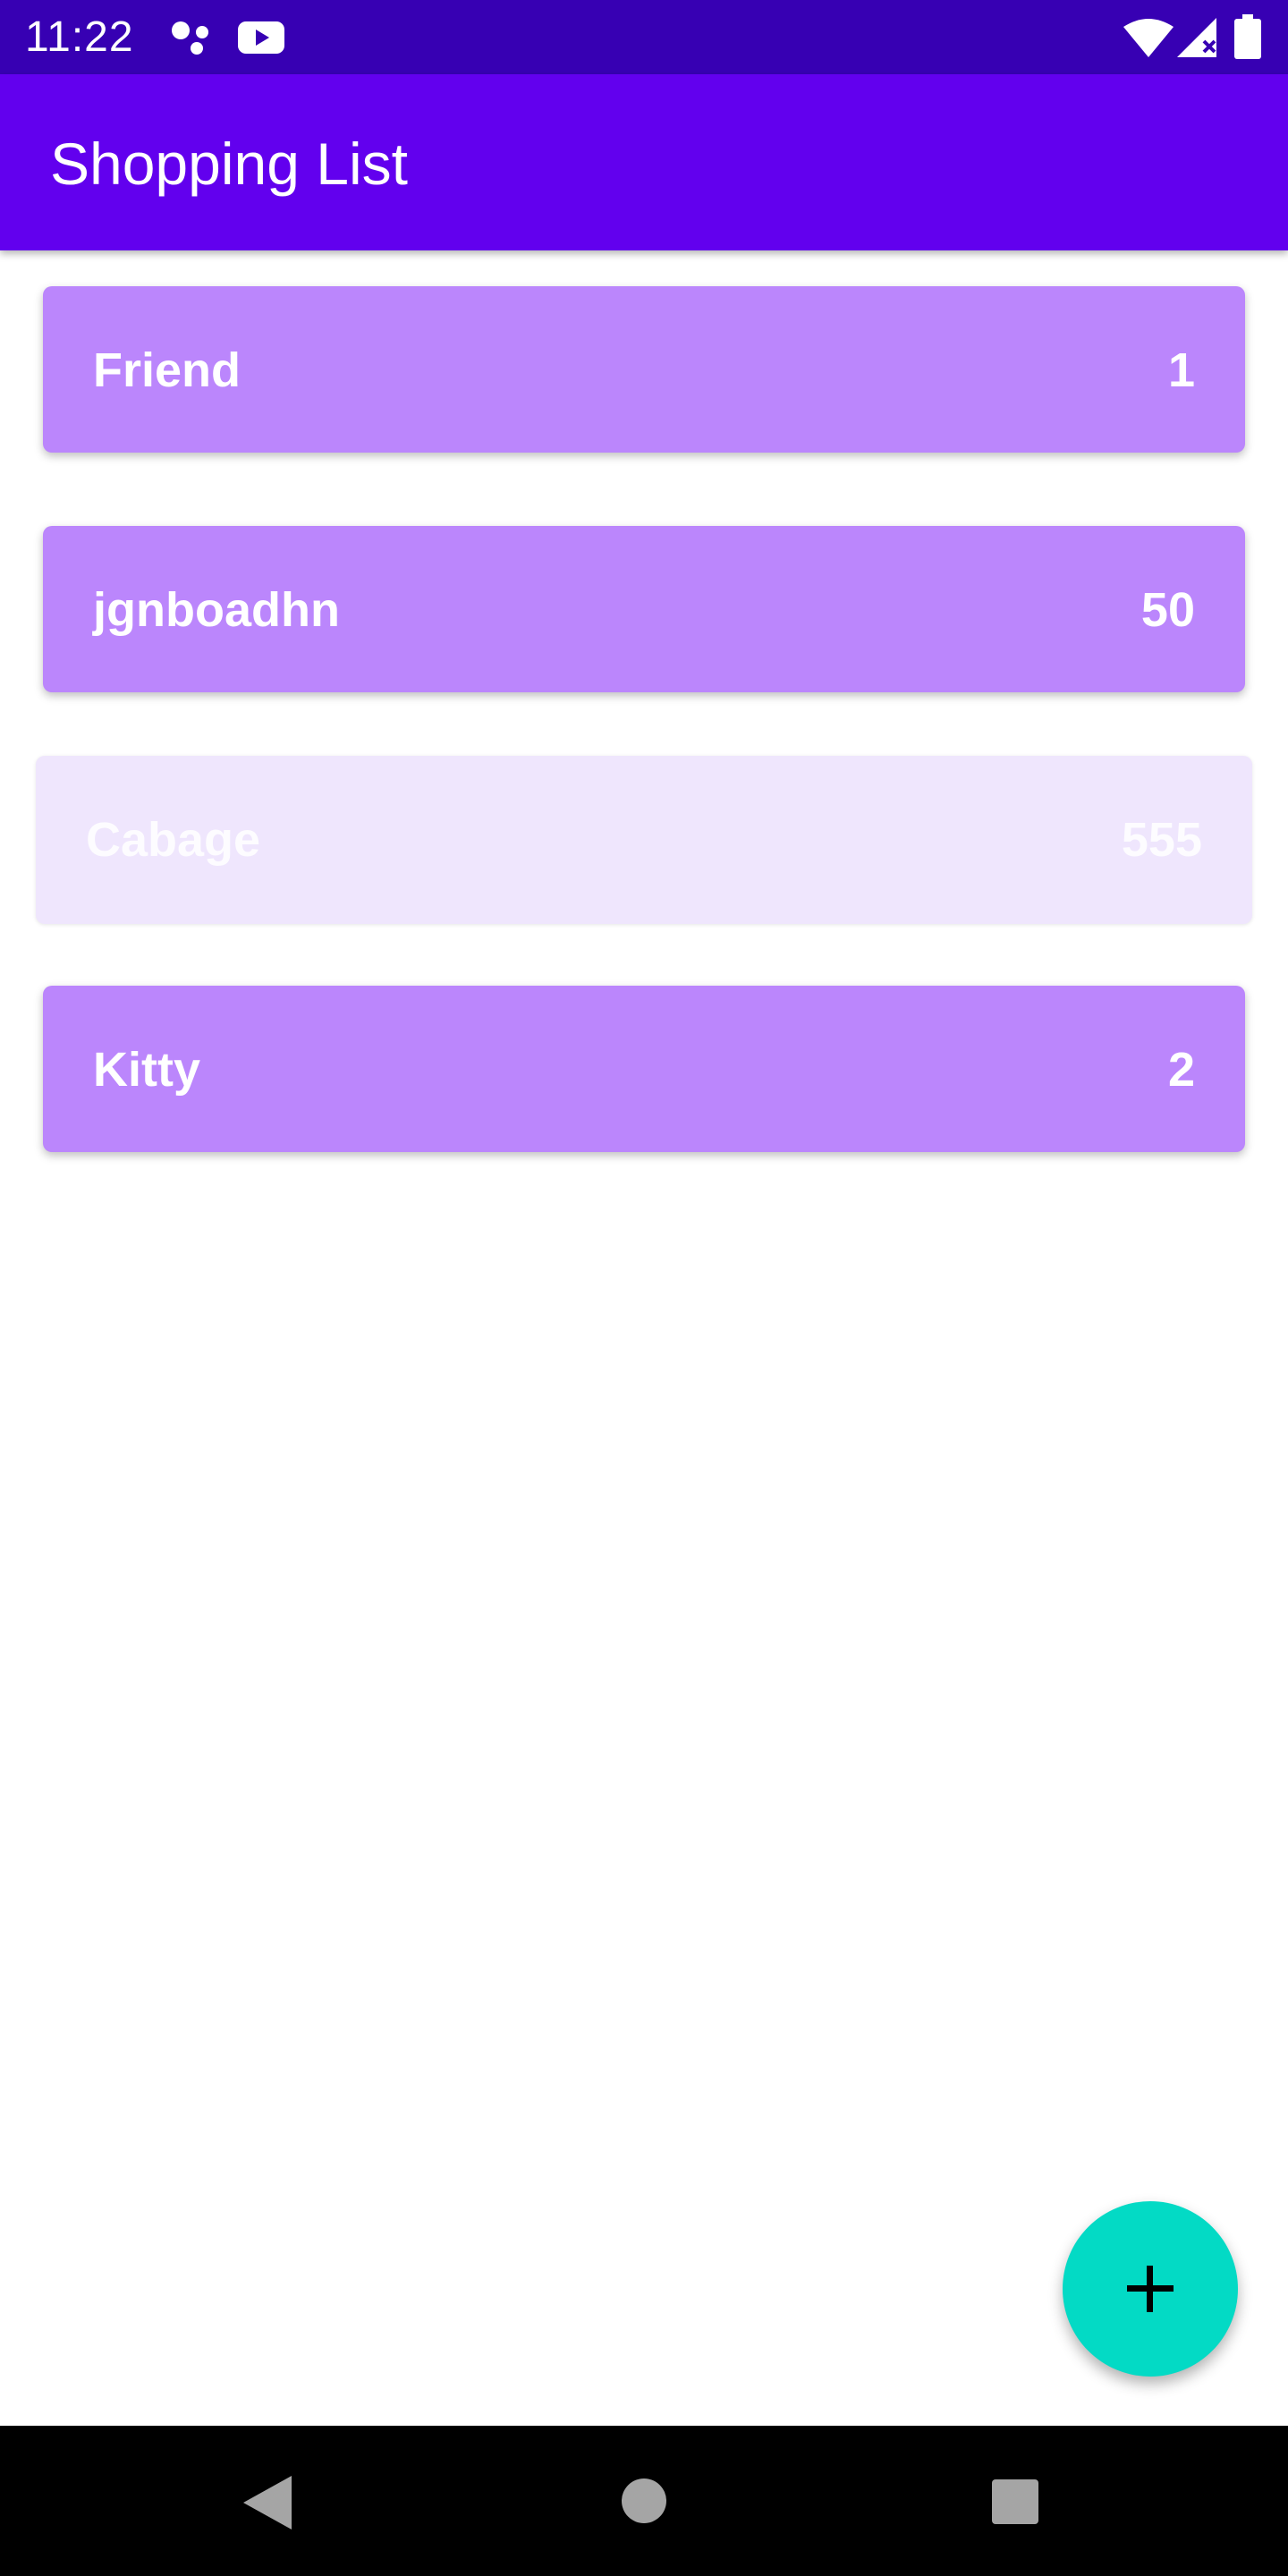 The height and width of the screenshot is (2576, 1288). Describe the element at coordinates (167, 370) in the screenshot. I see `item-name: Friend` at that location.